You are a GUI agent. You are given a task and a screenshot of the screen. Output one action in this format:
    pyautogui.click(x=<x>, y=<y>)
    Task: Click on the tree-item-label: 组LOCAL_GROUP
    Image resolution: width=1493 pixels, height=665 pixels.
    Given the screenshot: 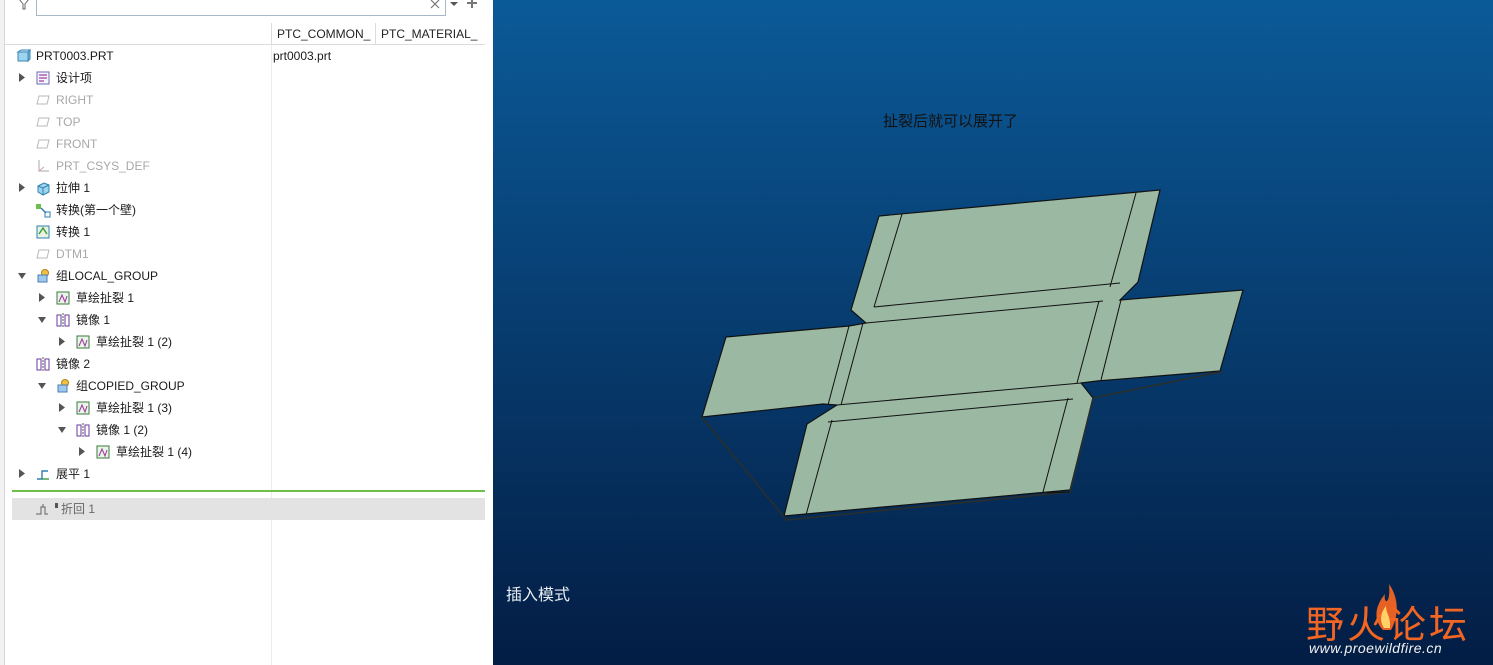 What is the action you would take?
    pyautogui.click(x=107, y=276)
    